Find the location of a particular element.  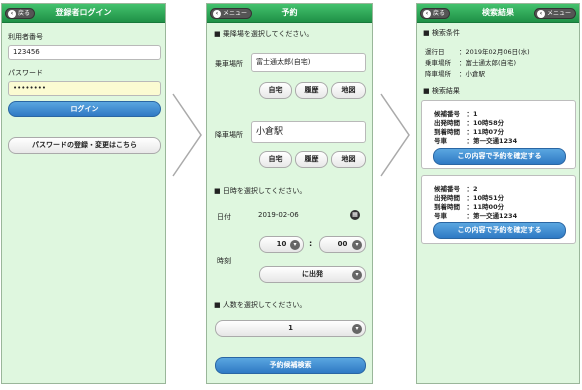

header-bar: ‹ メニュー 予約 is located at coordinates (289, 13).